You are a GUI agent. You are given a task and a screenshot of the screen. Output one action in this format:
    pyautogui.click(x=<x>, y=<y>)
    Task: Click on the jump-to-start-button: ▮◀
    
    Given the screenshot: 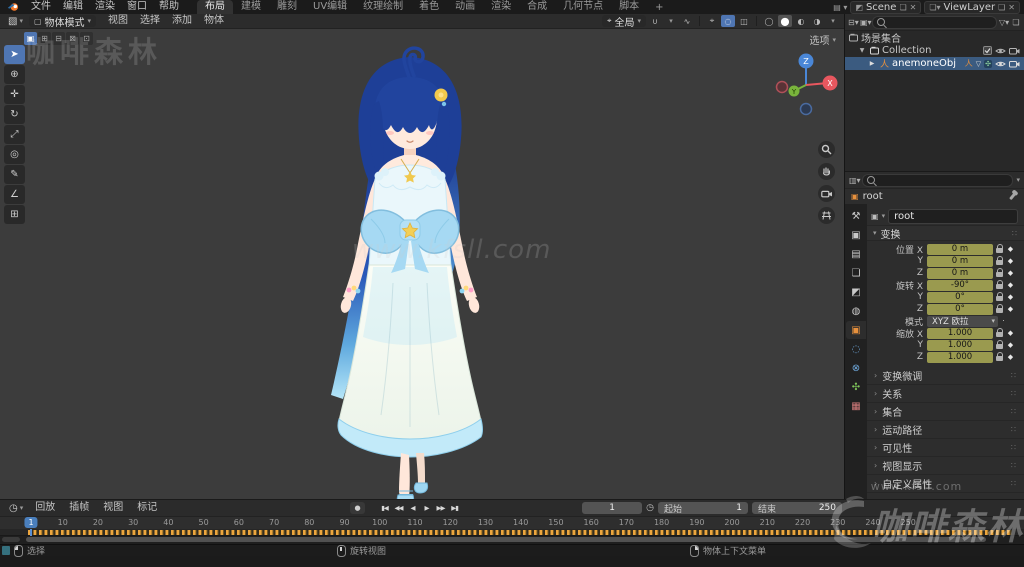 What is the action you would take?
    pyautogui.click(x=384, y=507)
    